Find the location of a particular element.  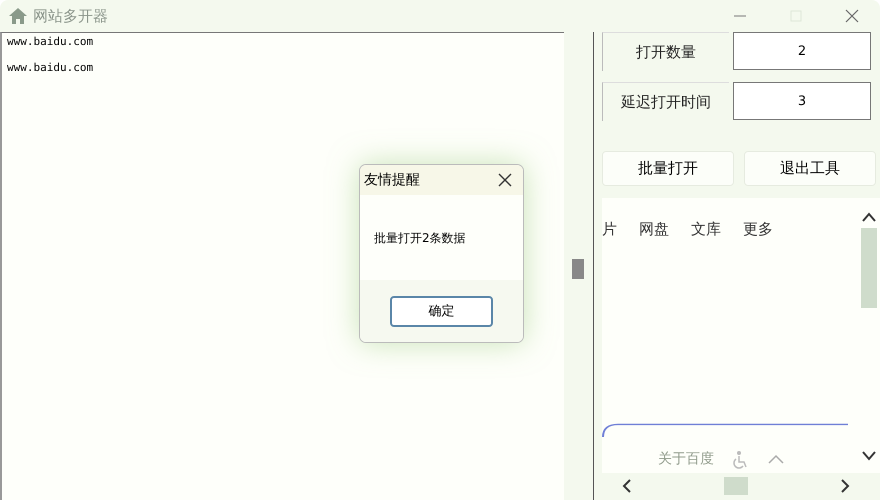

action-button: 退出工具 is located at coordinates (810, 168).